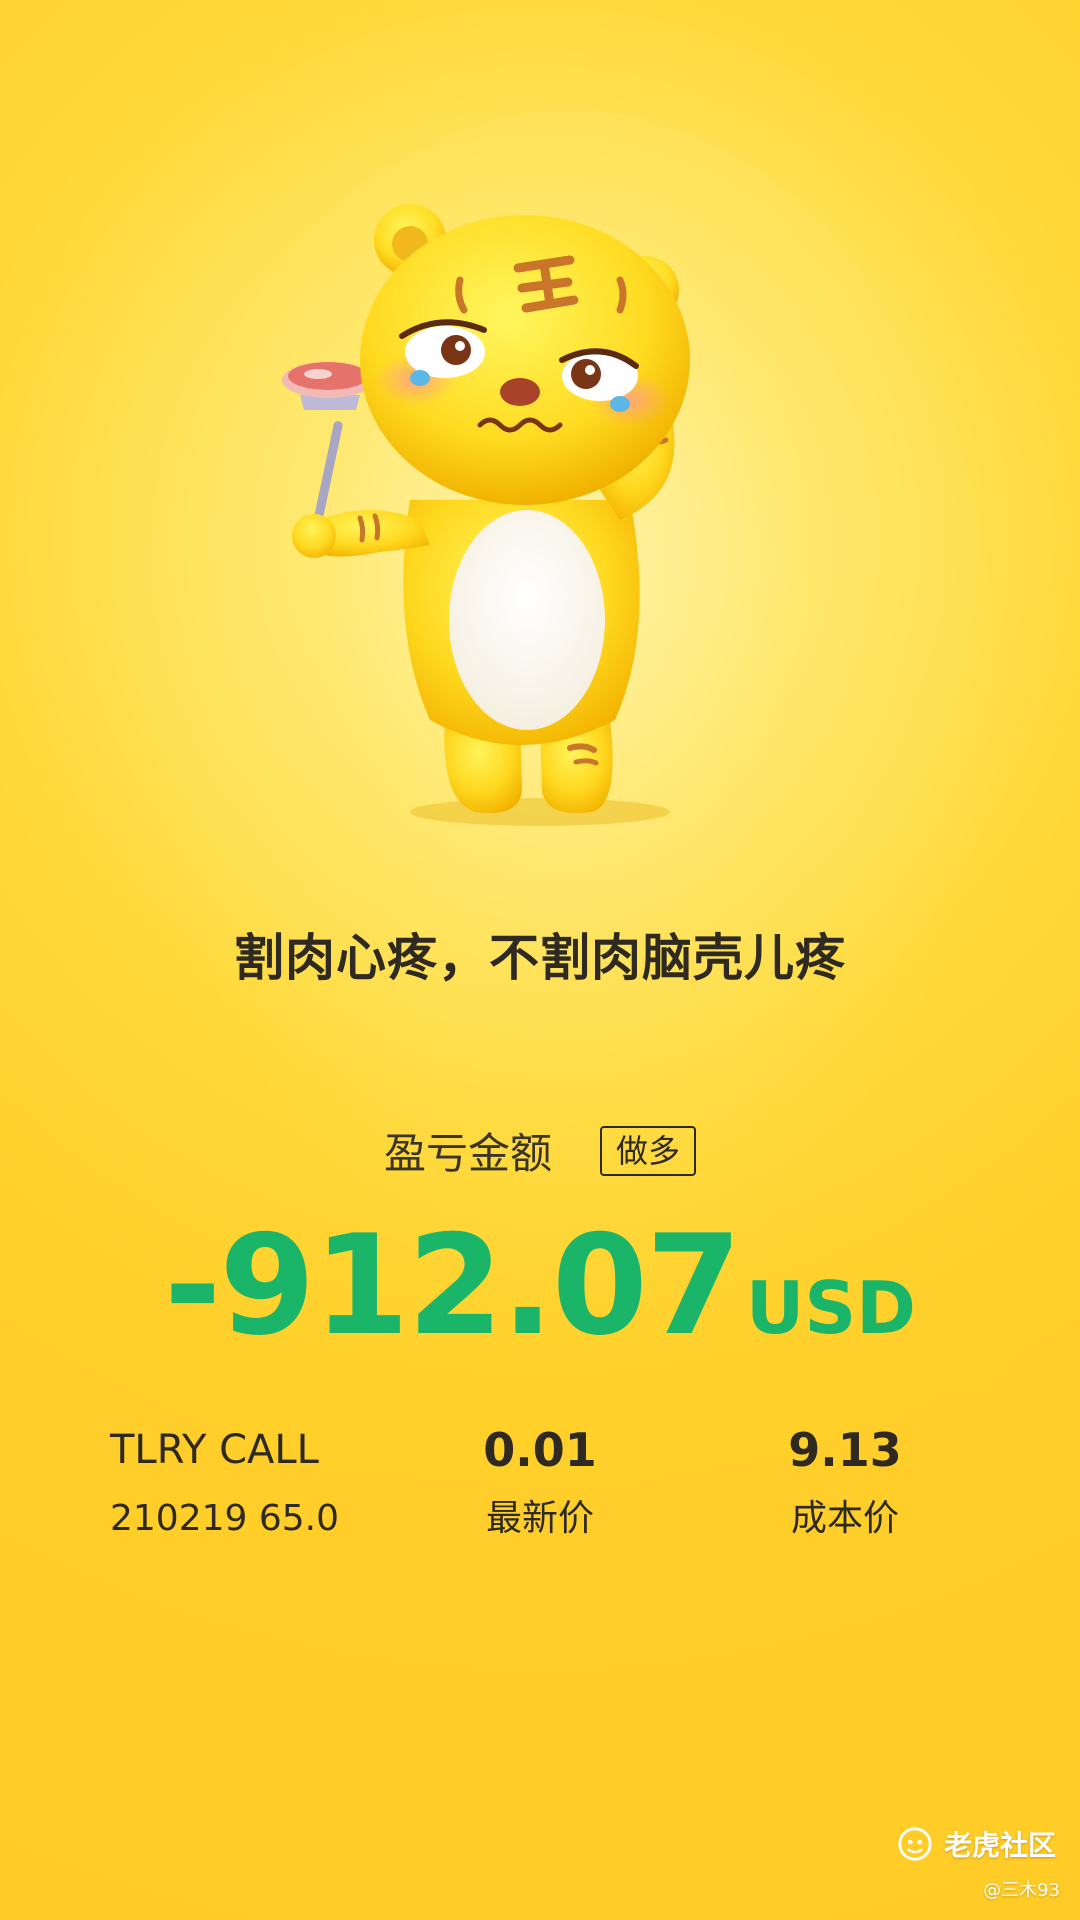 Image resolution: width=1080 pixels, height=1920 pixels. I want to click on last-price-label: 最新价, so click(539, 1518).